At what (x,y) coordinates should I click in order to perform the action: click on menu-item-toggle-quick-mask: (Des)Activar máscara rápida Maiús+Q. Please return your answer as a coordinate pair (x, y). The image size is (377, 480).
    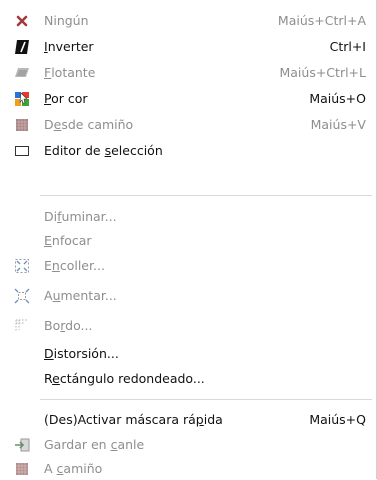
    Looking at the image, I should click on (188, 419).